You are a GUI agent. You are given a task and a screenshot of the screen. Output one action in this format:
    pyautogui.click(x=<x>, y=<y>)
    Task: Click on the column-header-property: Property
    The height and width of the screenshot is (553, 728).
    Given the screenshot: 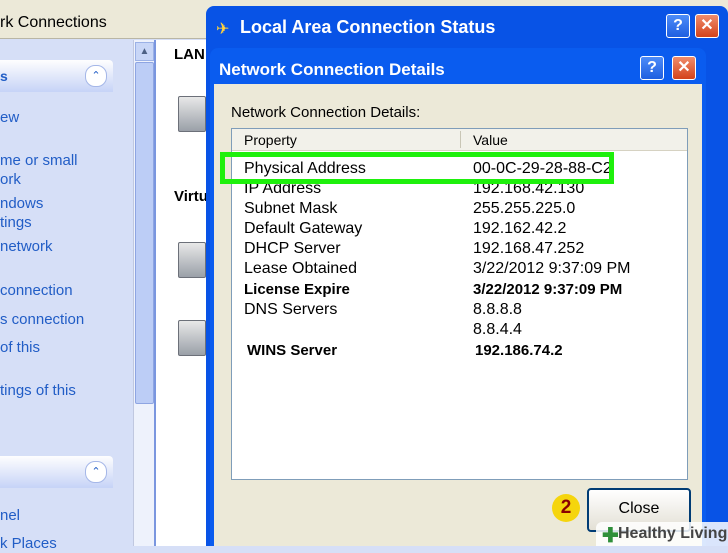 What is the action you would take?
    pyautogui.click(x=270, y=140)
    